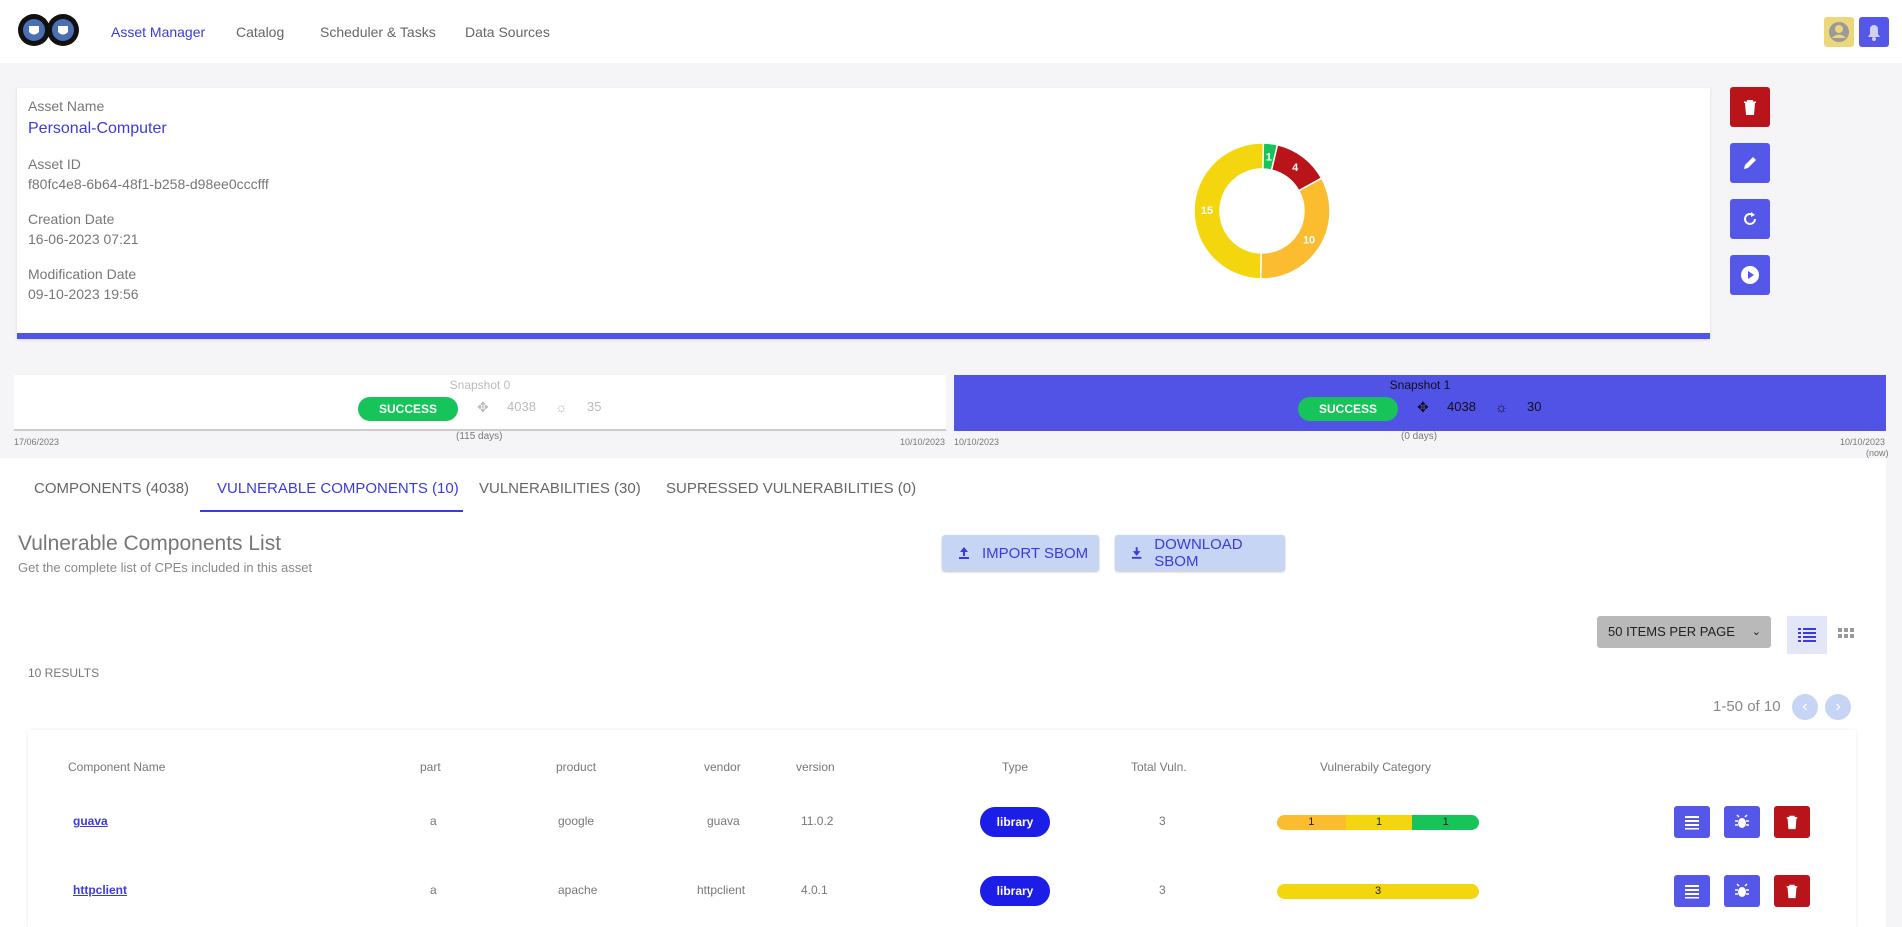  I want to click on component-vendor: httpclient, so click(721, 890).